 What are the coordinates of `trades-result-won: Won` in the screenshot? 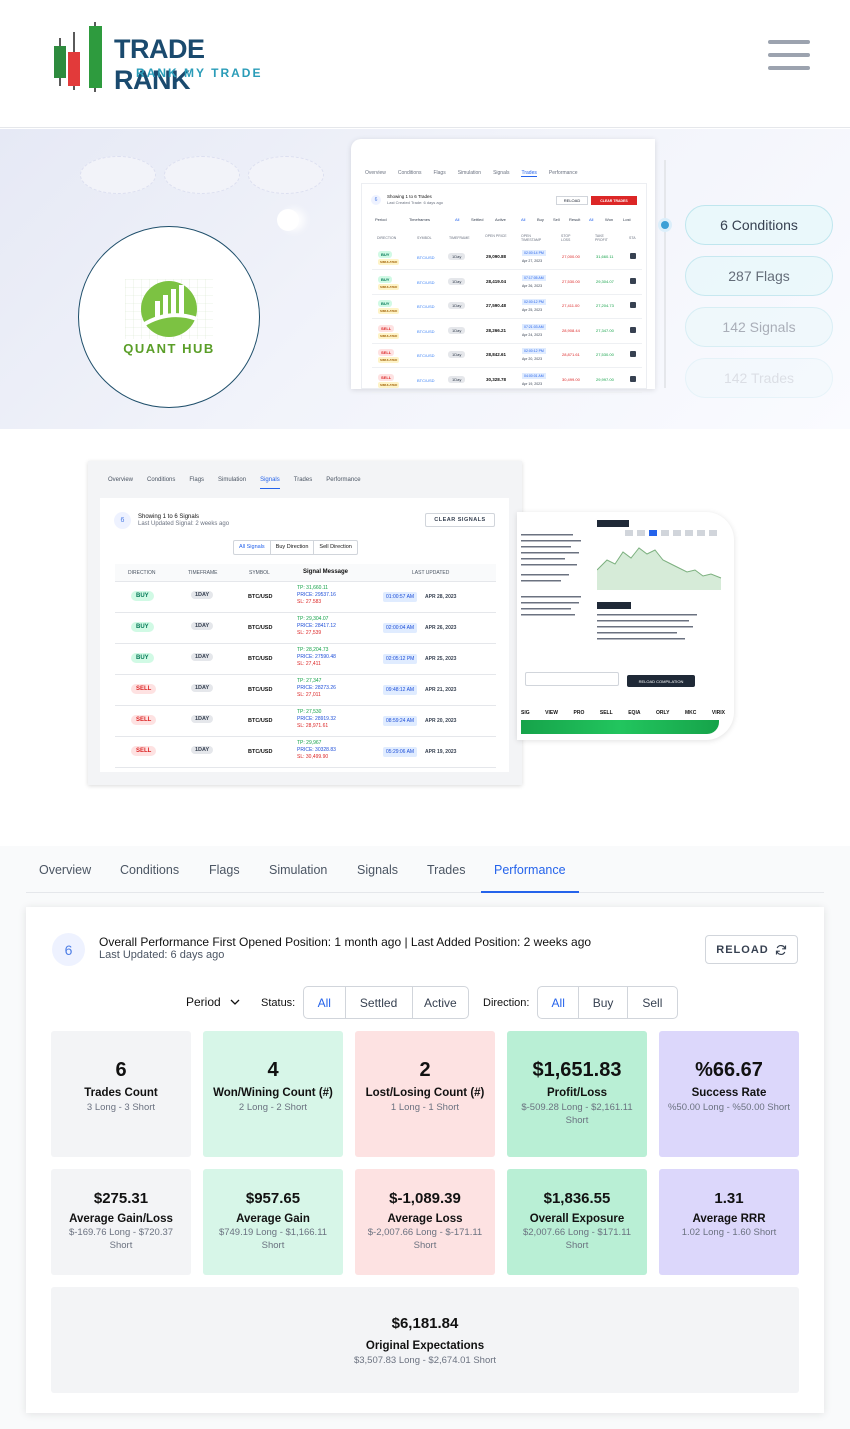 It's located at (609, 219).